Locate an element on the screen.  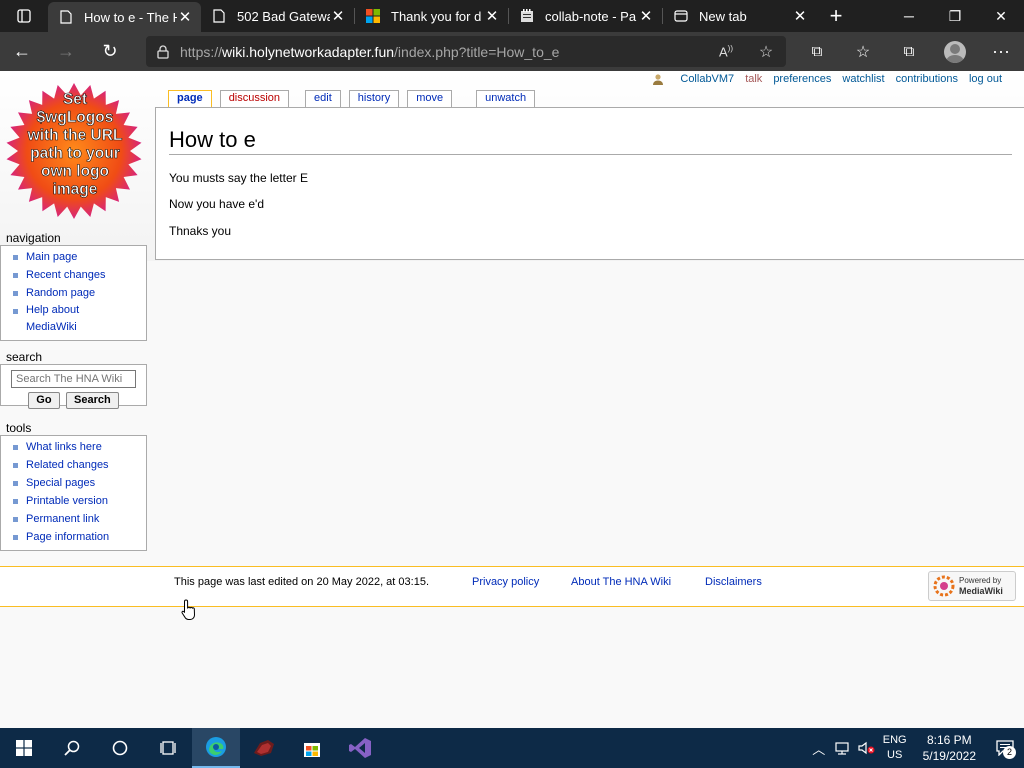
cortana-button is located at coordinates (120, 748).